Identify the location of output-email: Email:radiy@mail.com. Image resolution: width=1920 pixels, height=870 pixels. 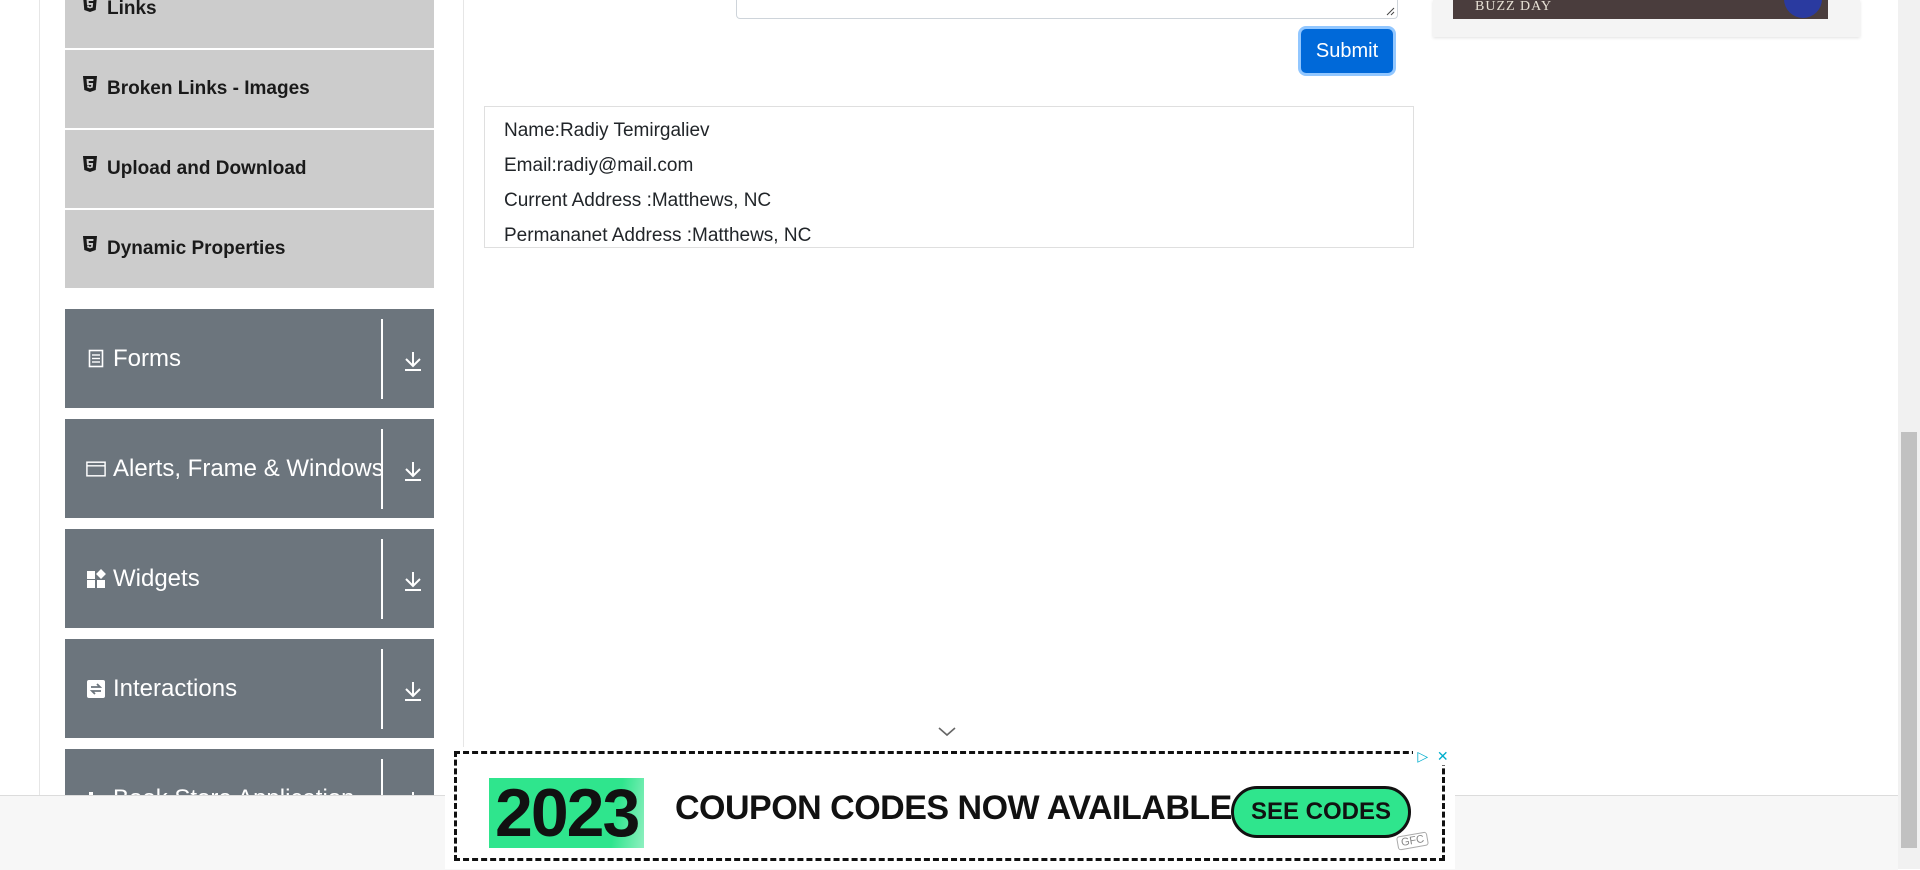
(599, 165).